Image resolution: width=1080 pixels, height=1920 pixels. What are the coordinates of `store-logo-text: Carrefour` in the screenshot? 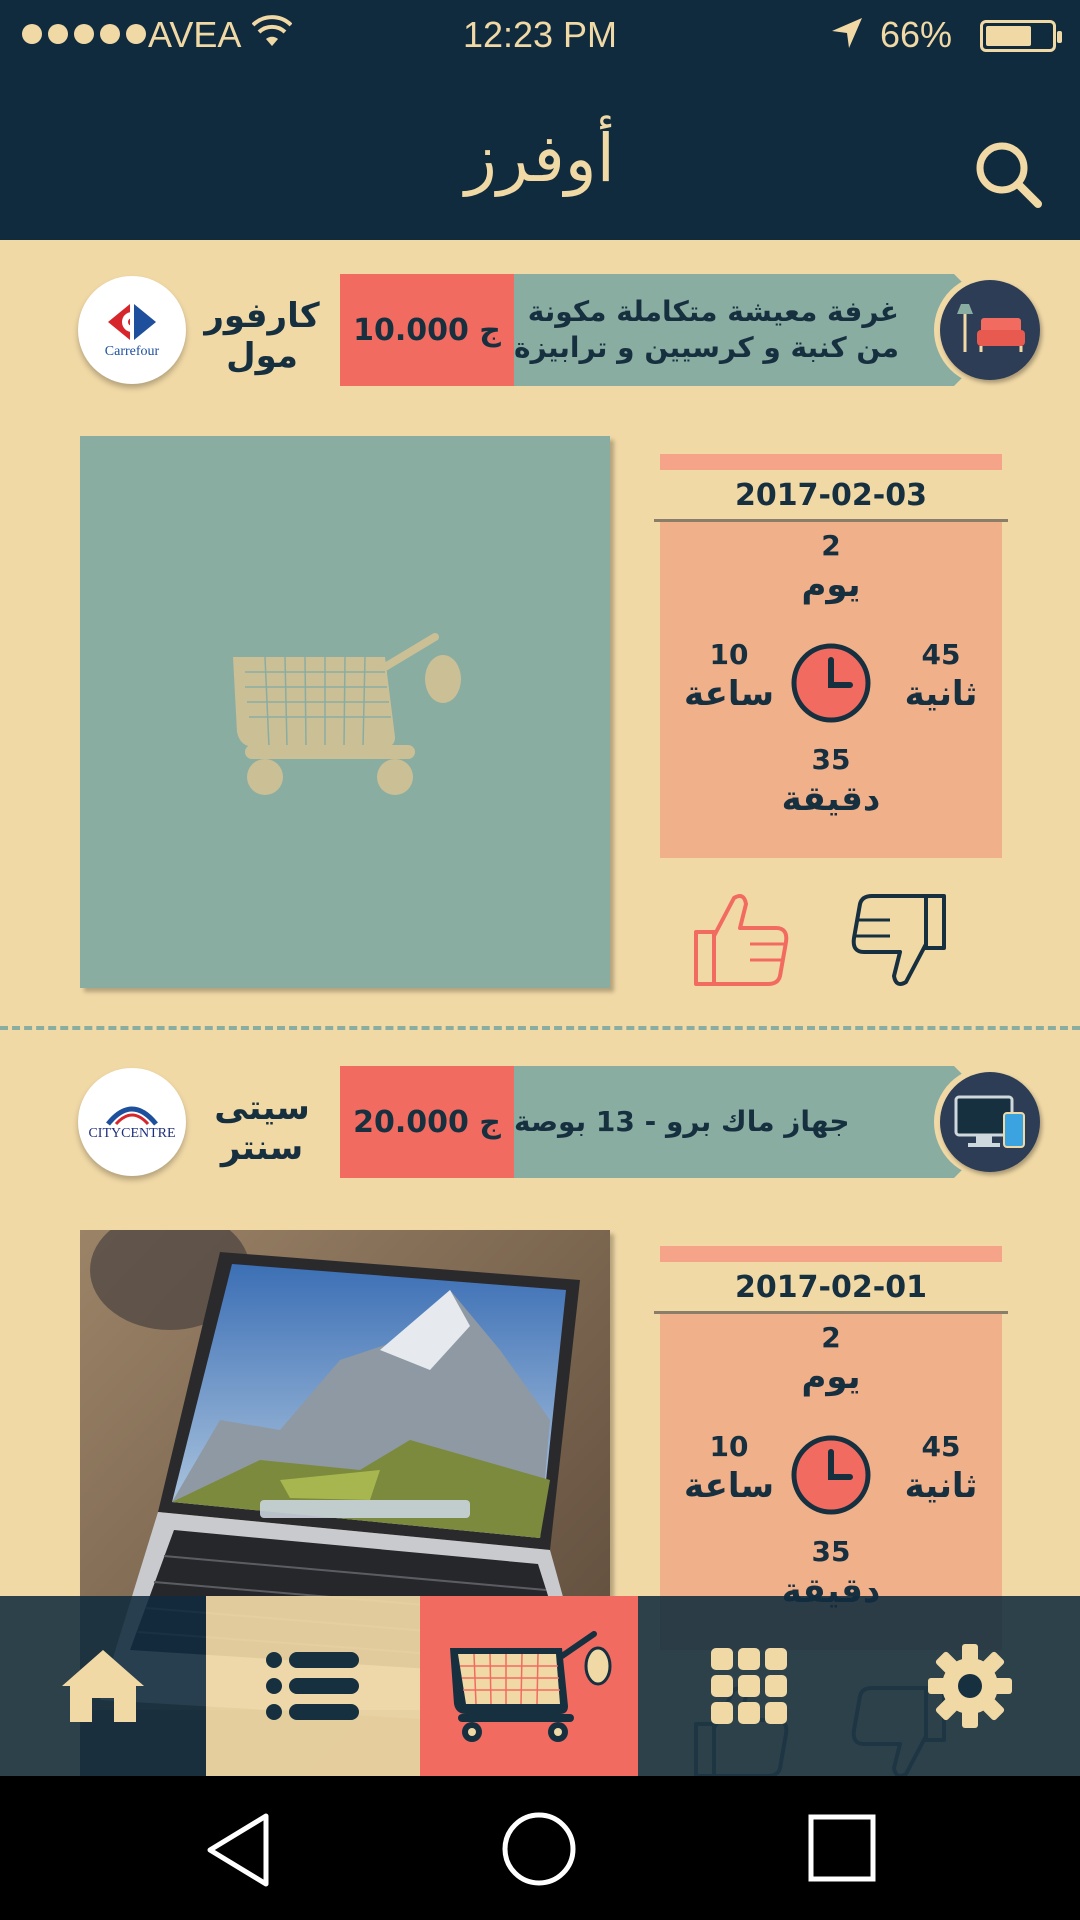 It's located at (132, 351).